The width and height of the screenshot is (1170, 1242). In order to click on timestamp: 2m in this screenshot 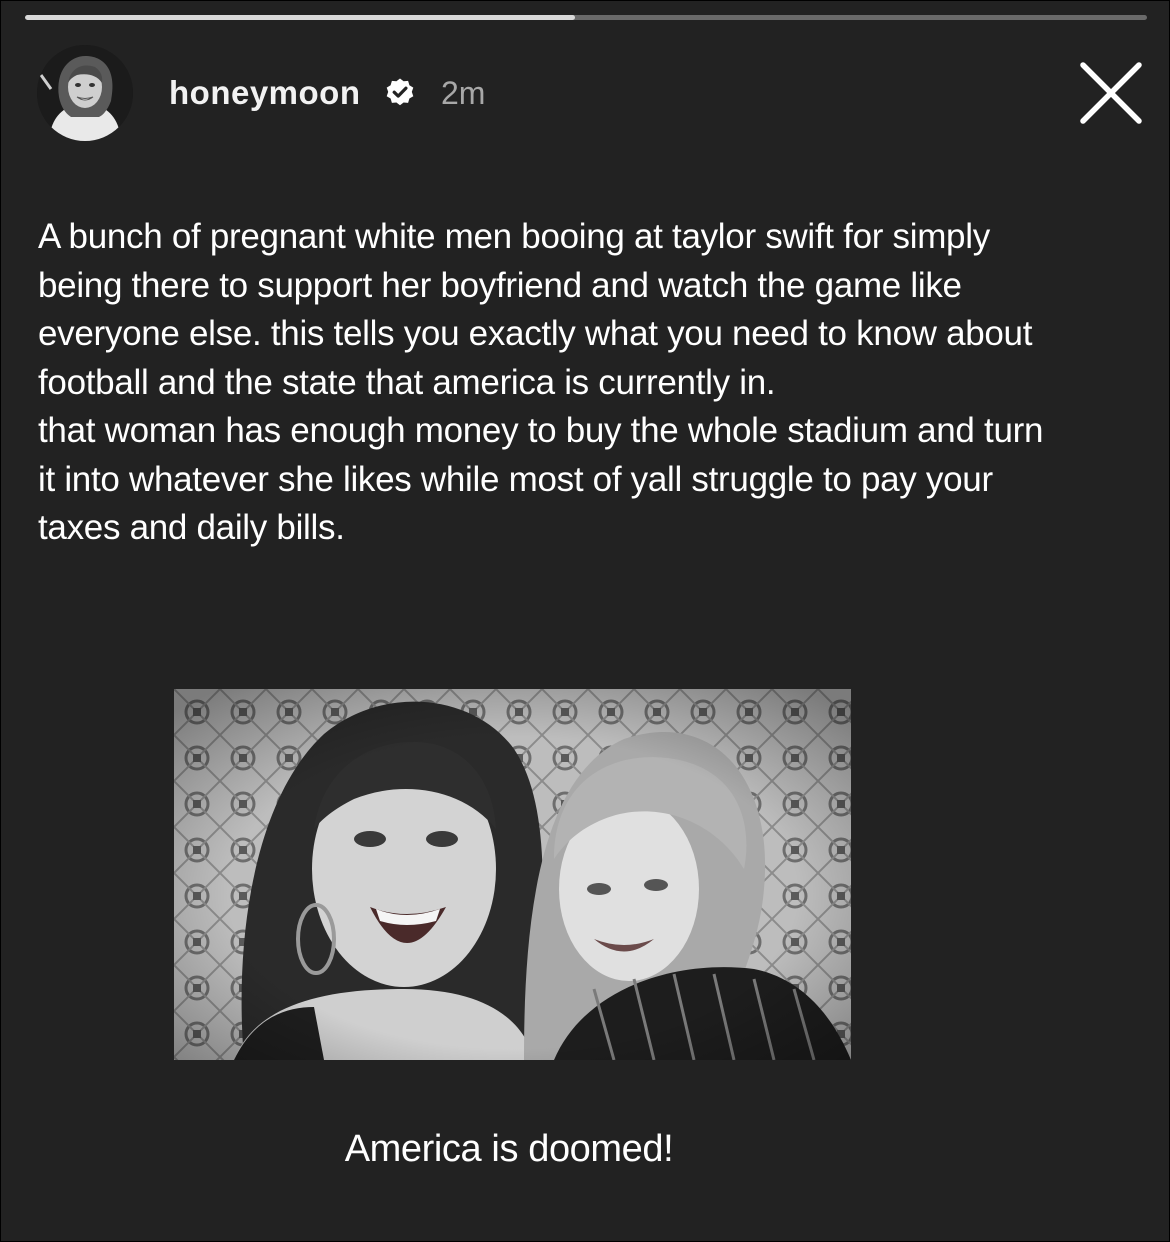, I will do `click(463, 93)`.